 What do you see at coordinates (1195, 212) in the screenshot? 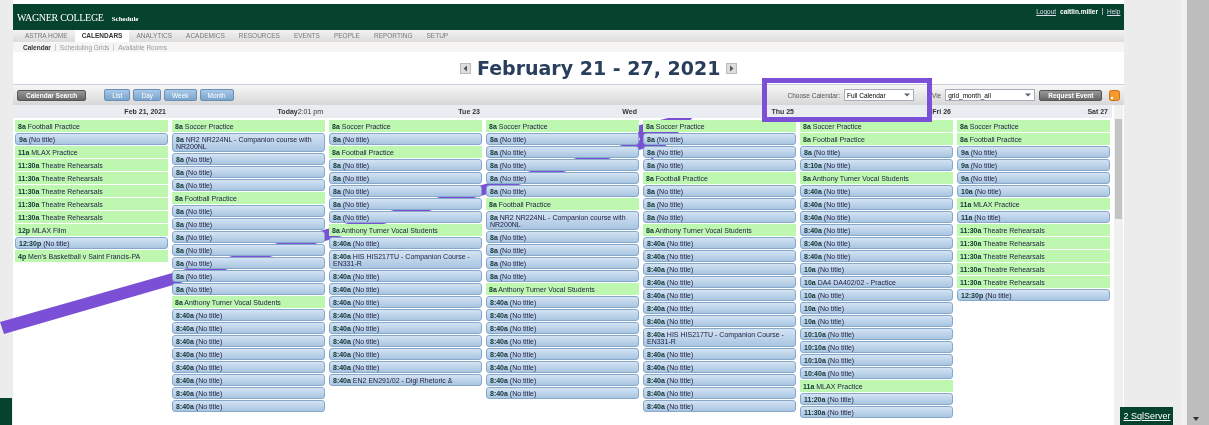
I see `page-scrollbar` at bounding box center [1195, 212].